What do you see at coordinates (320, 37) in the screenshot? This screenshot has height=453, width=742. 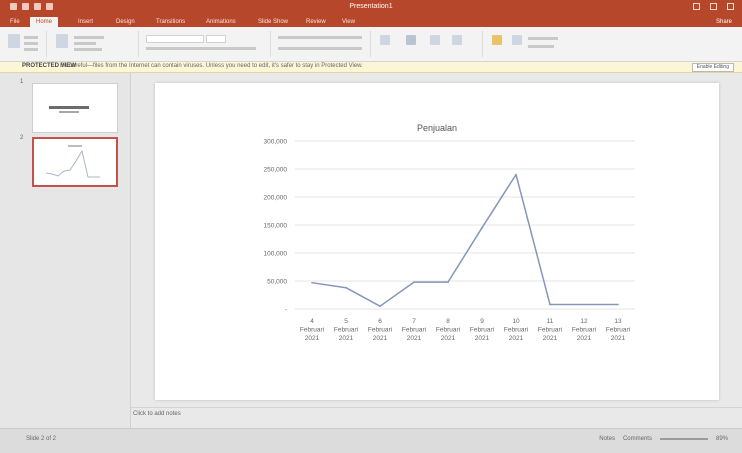 I see `list-buttons` at bounding box center [320, 37].